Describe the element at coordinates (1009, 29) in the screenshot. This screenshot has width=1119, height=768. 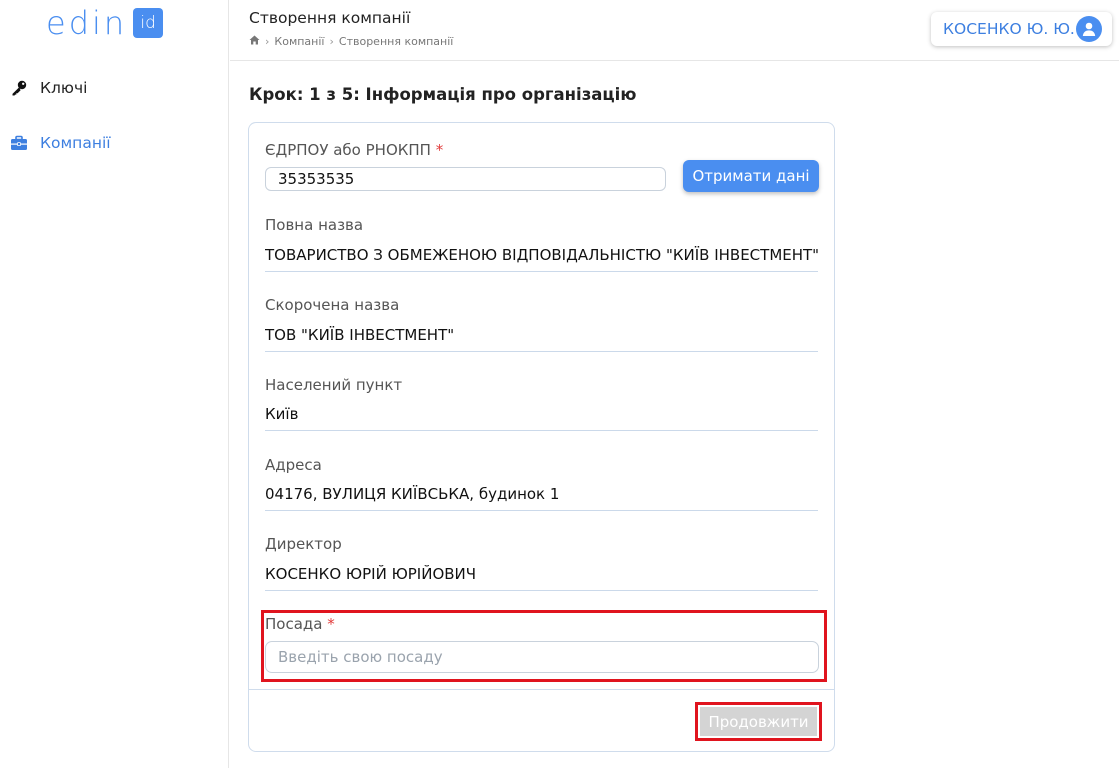
I see `user-name: КОСЕНКО Ю. Ю.` at that location.